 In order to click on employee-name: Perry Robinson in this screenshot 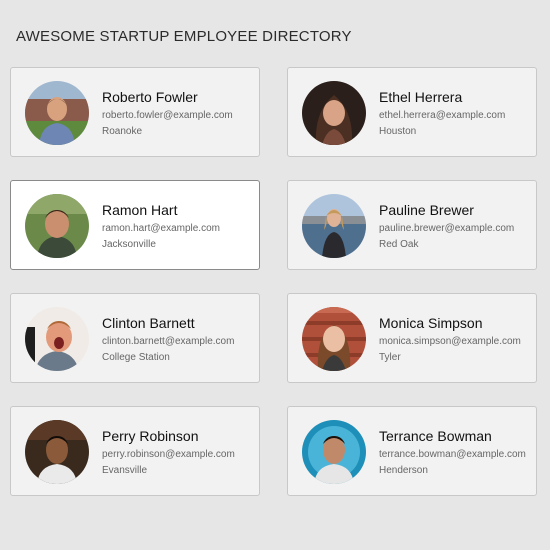, I will do `click(150, 436)`.